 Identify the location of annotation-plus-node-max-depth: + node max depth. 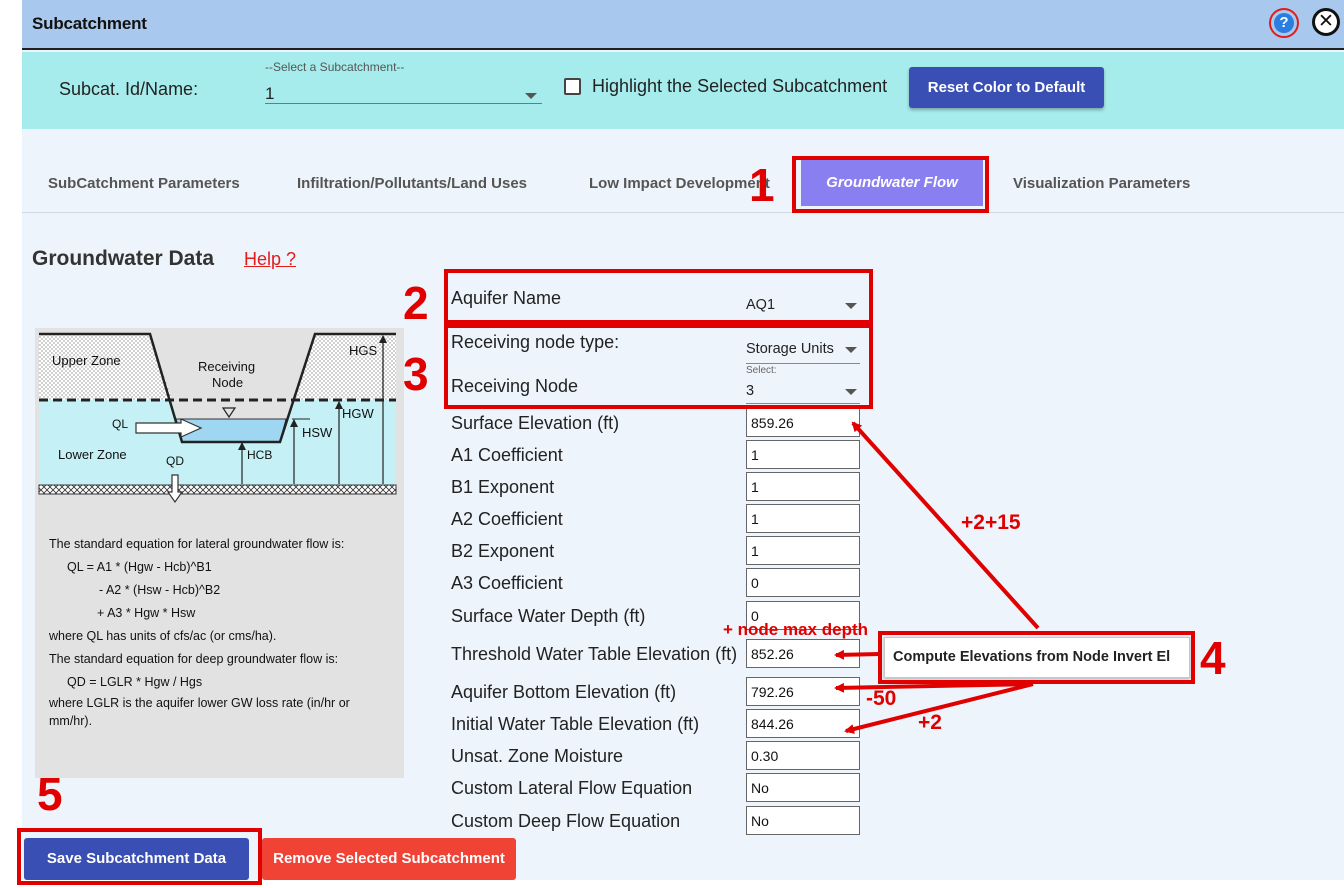
(795, 629).